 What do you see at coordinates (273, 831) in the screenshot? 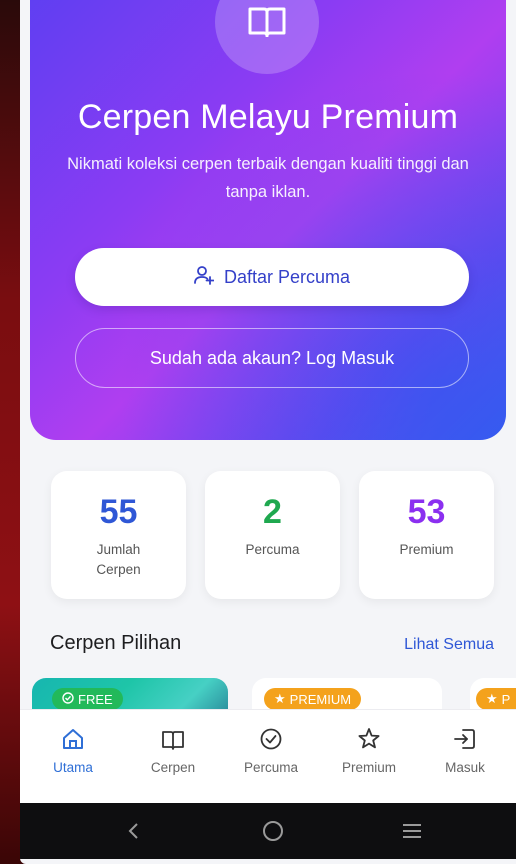
I see `home-circle-icon` at bounding box center [273, 831].